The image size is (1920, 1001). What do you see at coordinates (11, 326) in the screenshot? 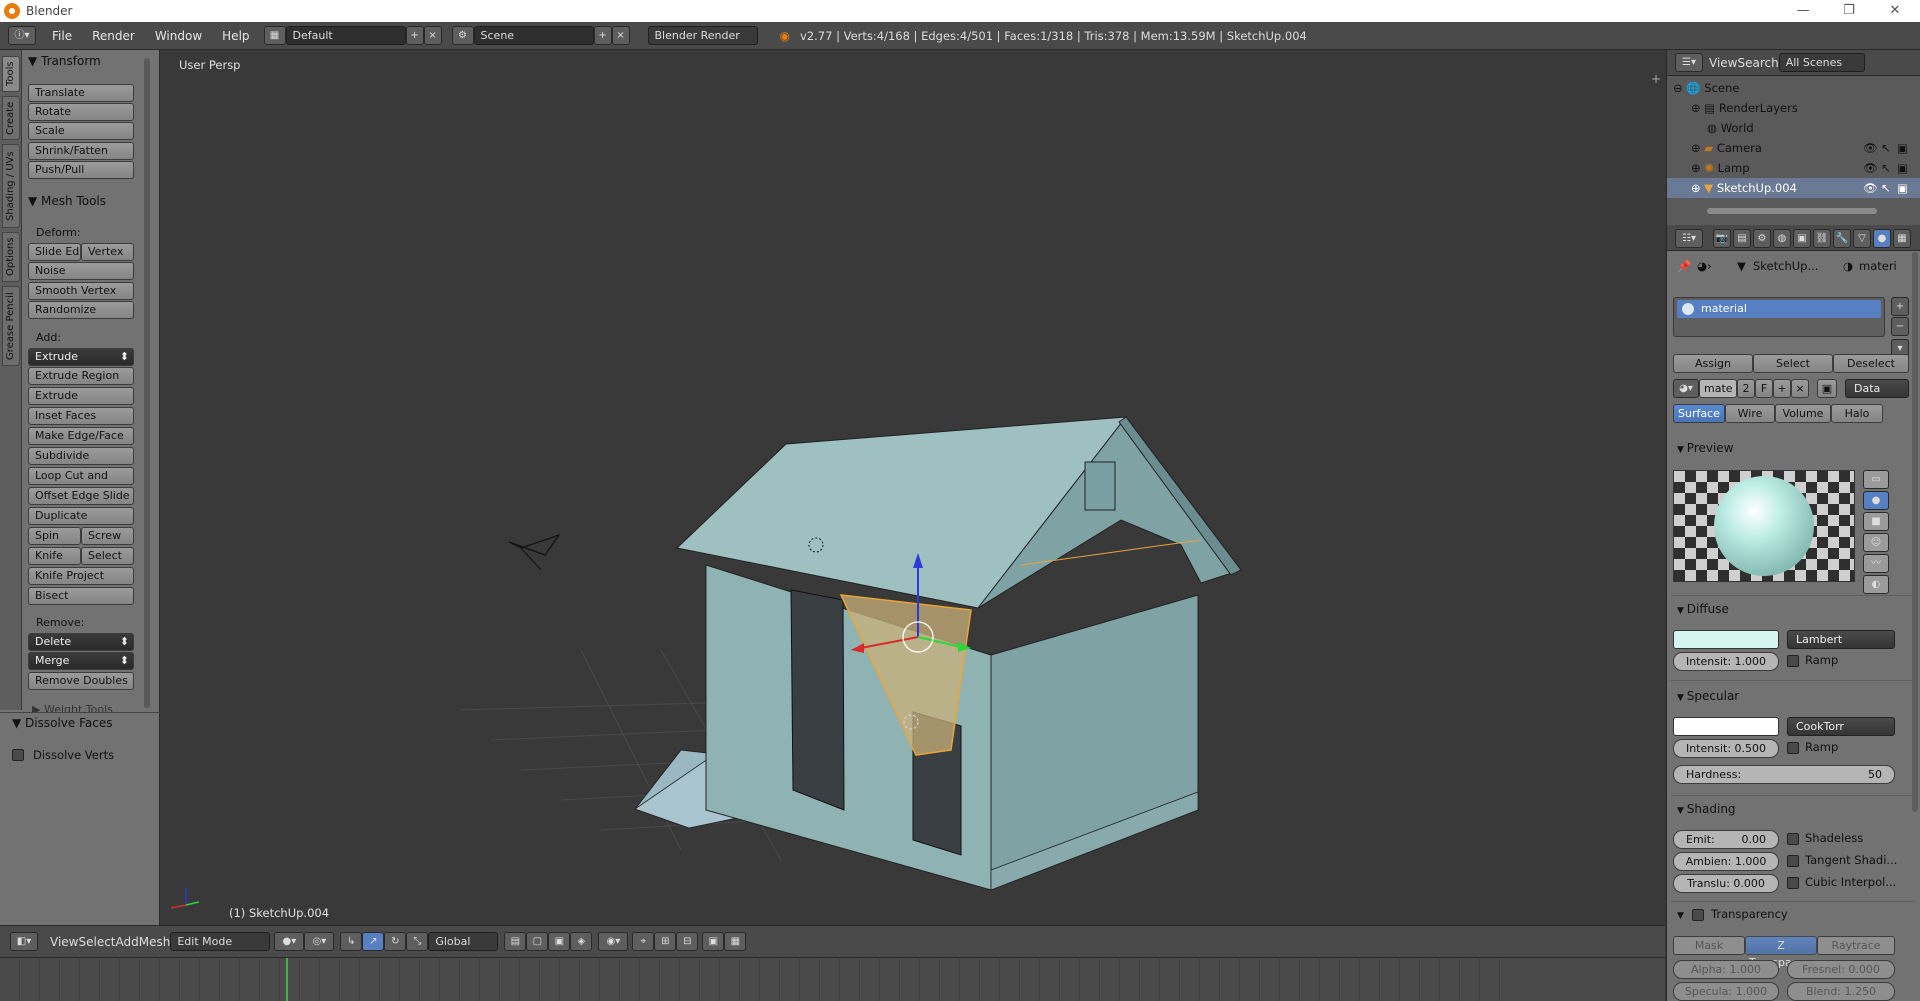
I see `tab-grease-pencil: Grease Pencil` at bounding box center [11, 326].